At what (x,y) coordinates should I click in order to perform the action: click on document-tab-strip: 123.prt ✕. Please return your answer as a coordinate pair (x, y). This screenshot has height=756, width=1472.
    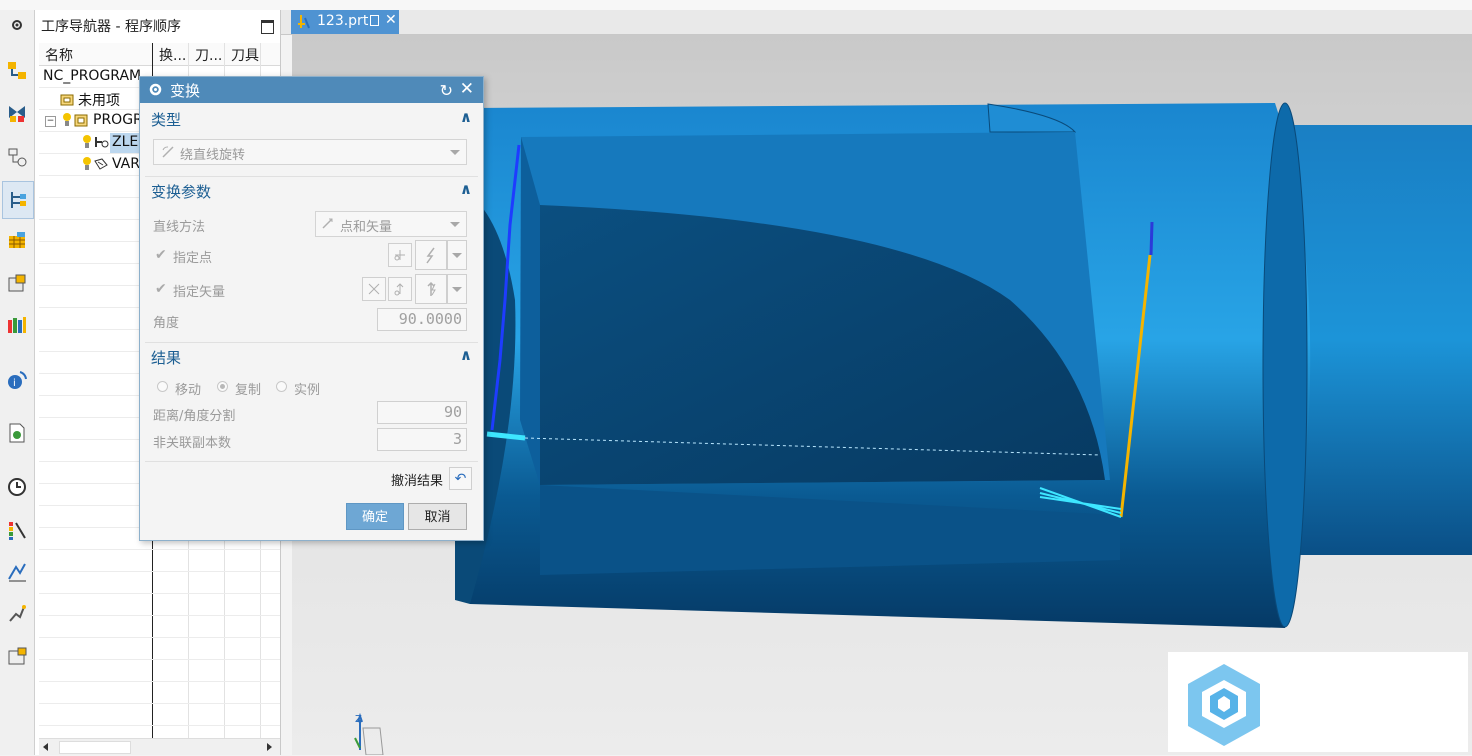
    Looking at the image, I should click on (876, 22).